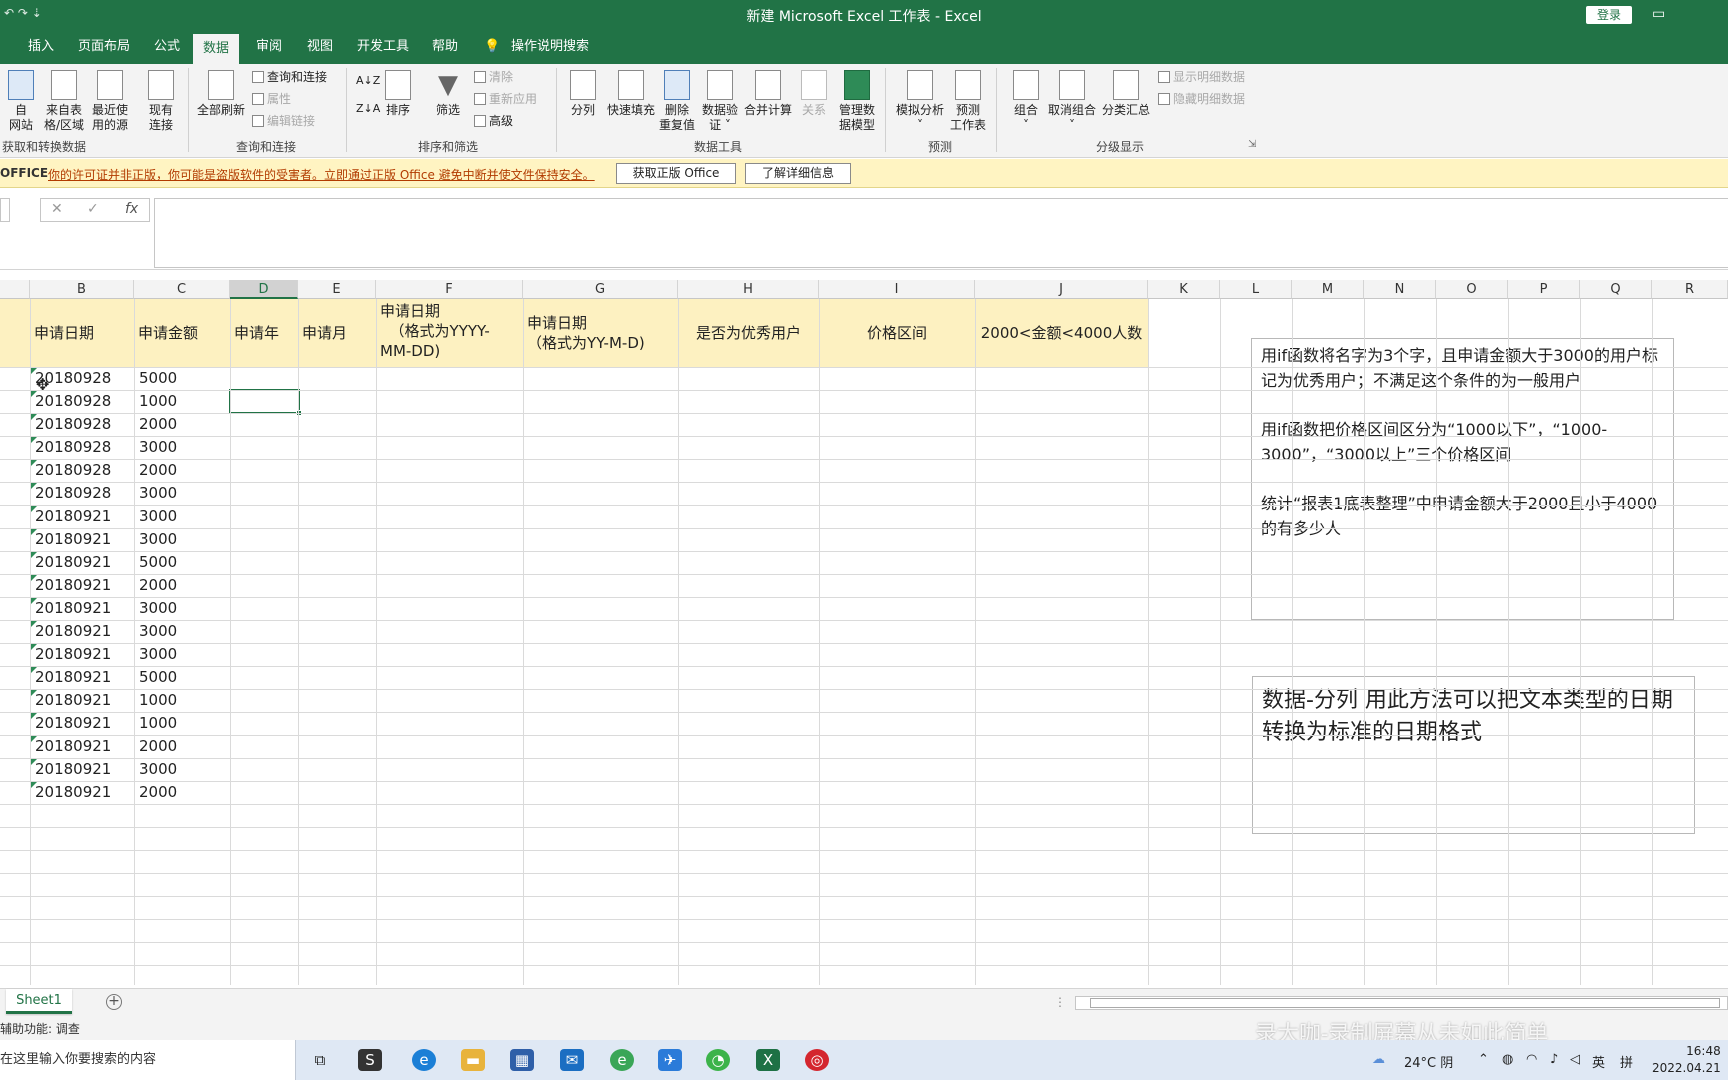 The height and width of the screenshot is (1080, 1728). Describe the element at coordinates (1060, 1002) in the screenshot. I see `split-handle-icon: ⋮` at that location.